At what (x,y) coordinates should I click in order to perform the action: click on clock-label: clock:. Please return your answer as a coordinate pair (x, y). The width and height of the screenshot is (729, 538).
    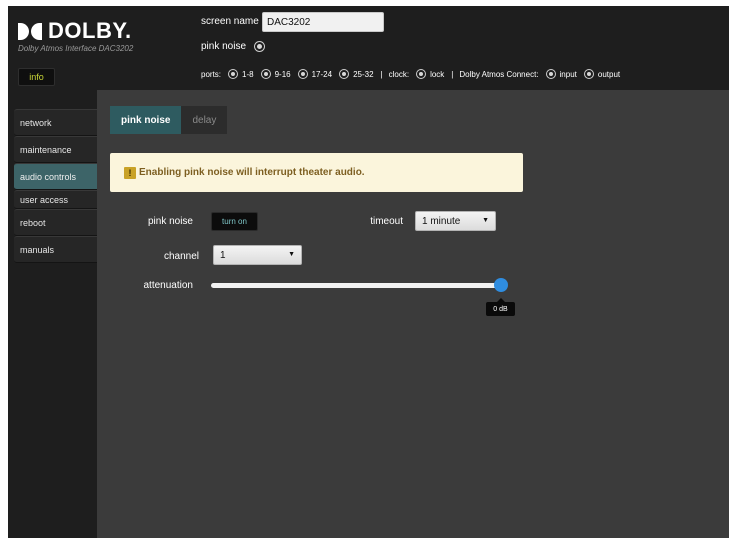
    Looking at the image, I should click on (399, 74).